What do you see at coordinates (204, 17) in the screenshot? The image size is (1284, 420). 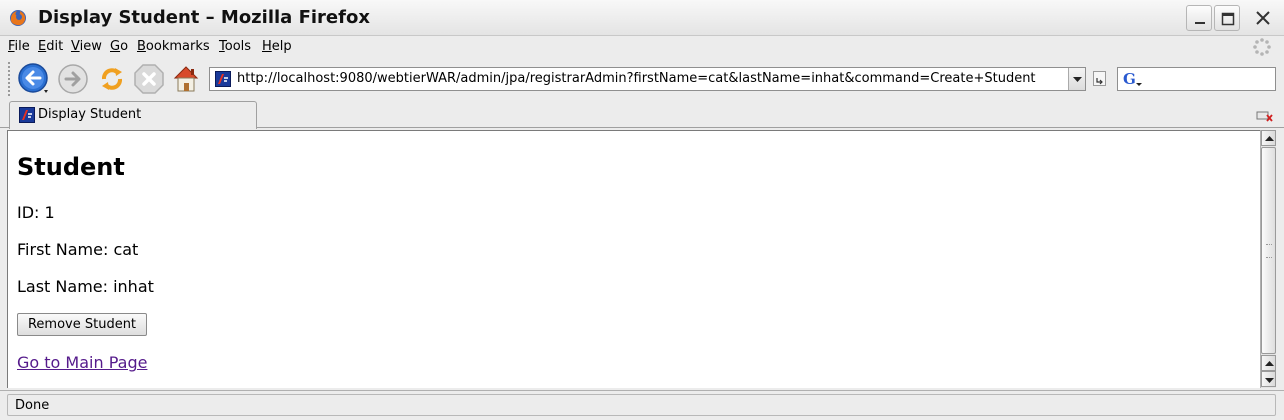 I see `window-title: Display Student – Mozilla Firefox` at bounding box center [204, 17].